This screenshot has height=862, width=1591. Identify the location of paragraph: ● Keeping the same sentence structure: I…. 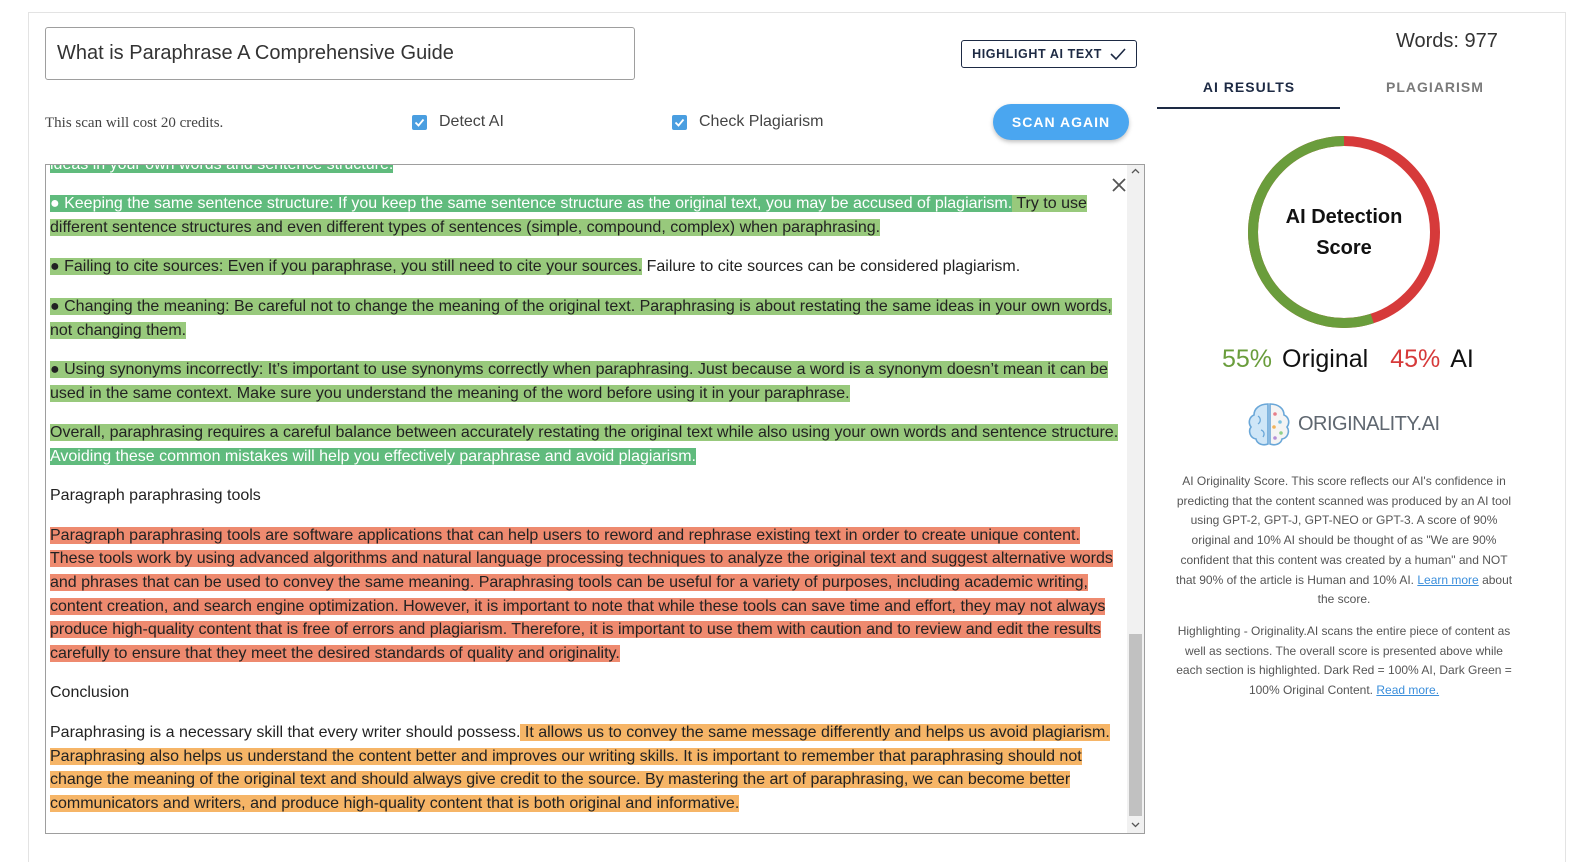
(587, 215).